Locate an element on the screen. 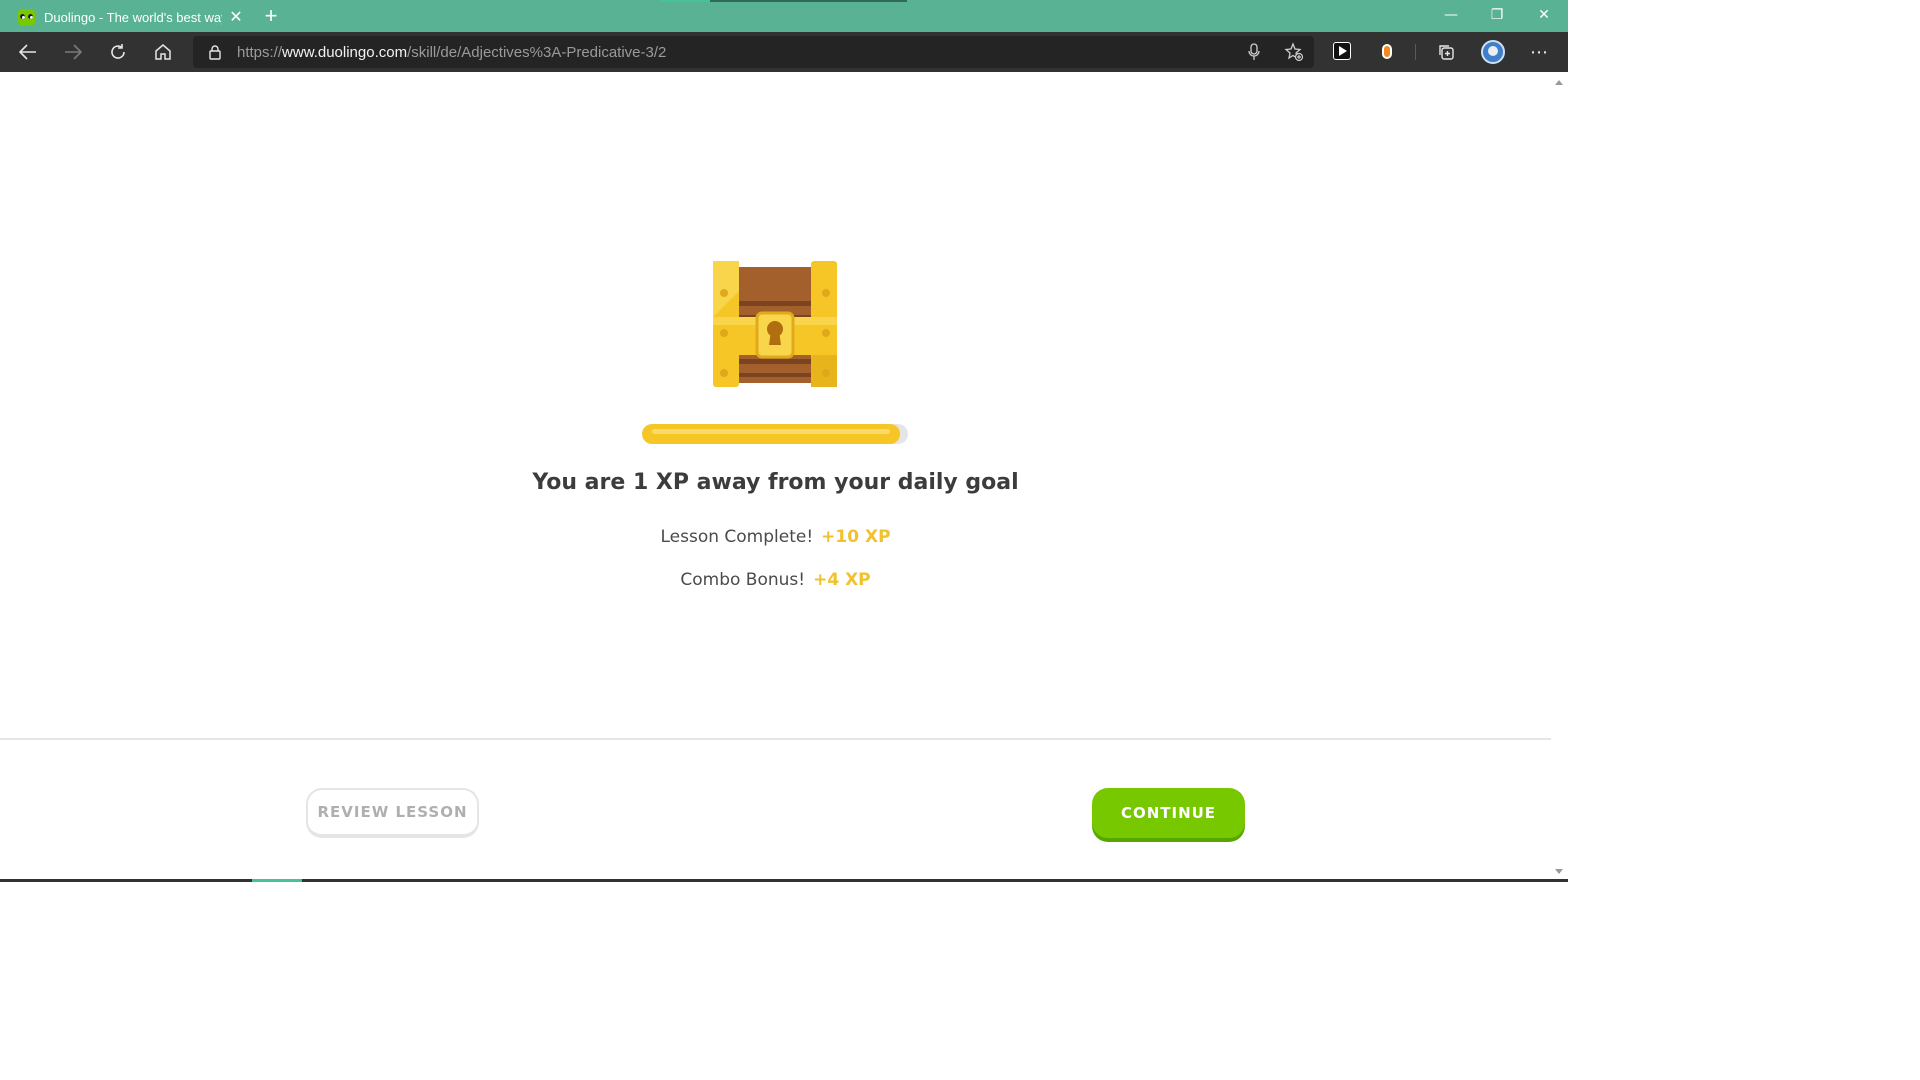 Image resolution: width=1920 pixels, height=1080 pixels. reward-label: Lesson Complete! is located at coordinates (737, 537).